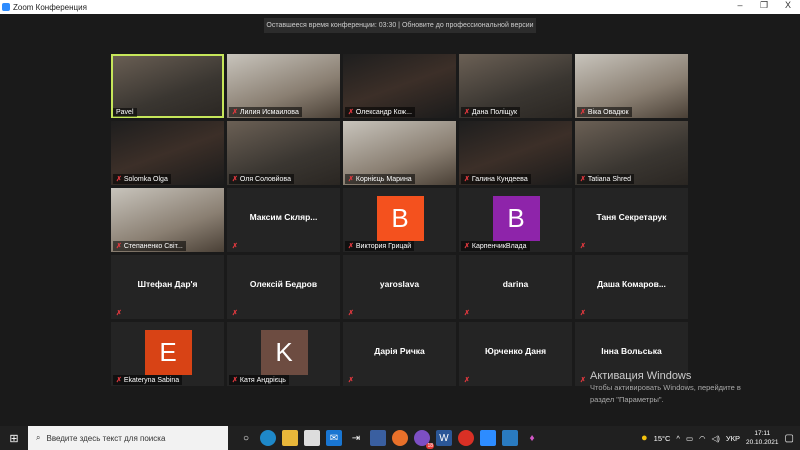 The image size is (800, 450). I want to click on participant-name-label: ✗ Віка Овадюк, so click(604, 112).